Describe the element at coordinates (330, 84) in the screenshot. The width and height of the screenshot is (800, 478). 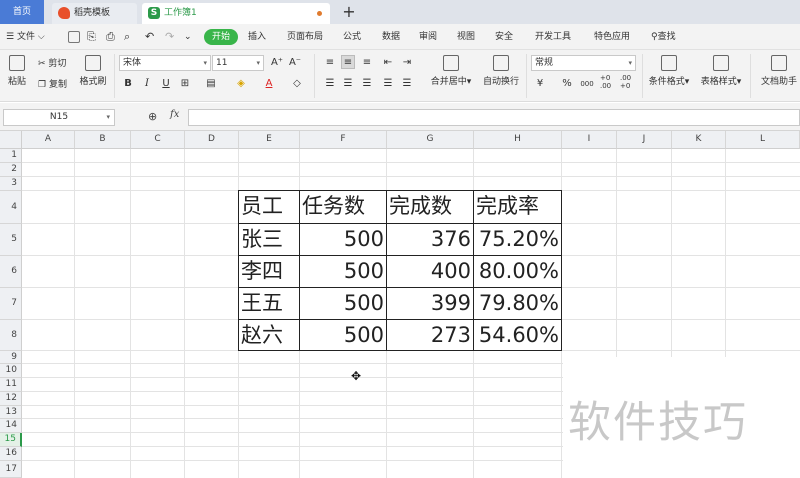
I see `align-left-icon: ☰` at that location.